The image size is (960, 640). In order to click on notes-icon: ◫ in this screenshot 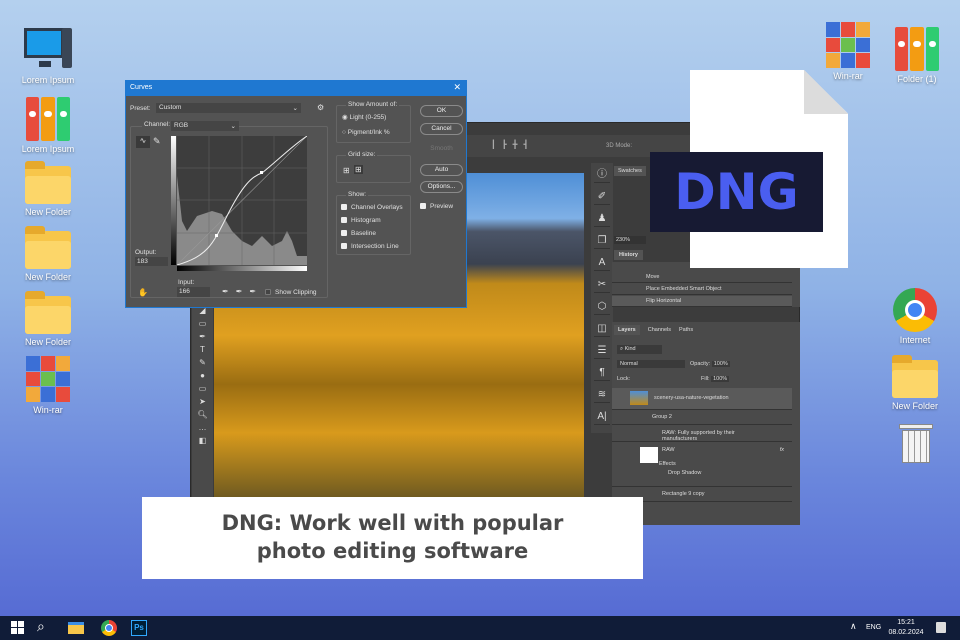, I will do `click(602, 329)`.